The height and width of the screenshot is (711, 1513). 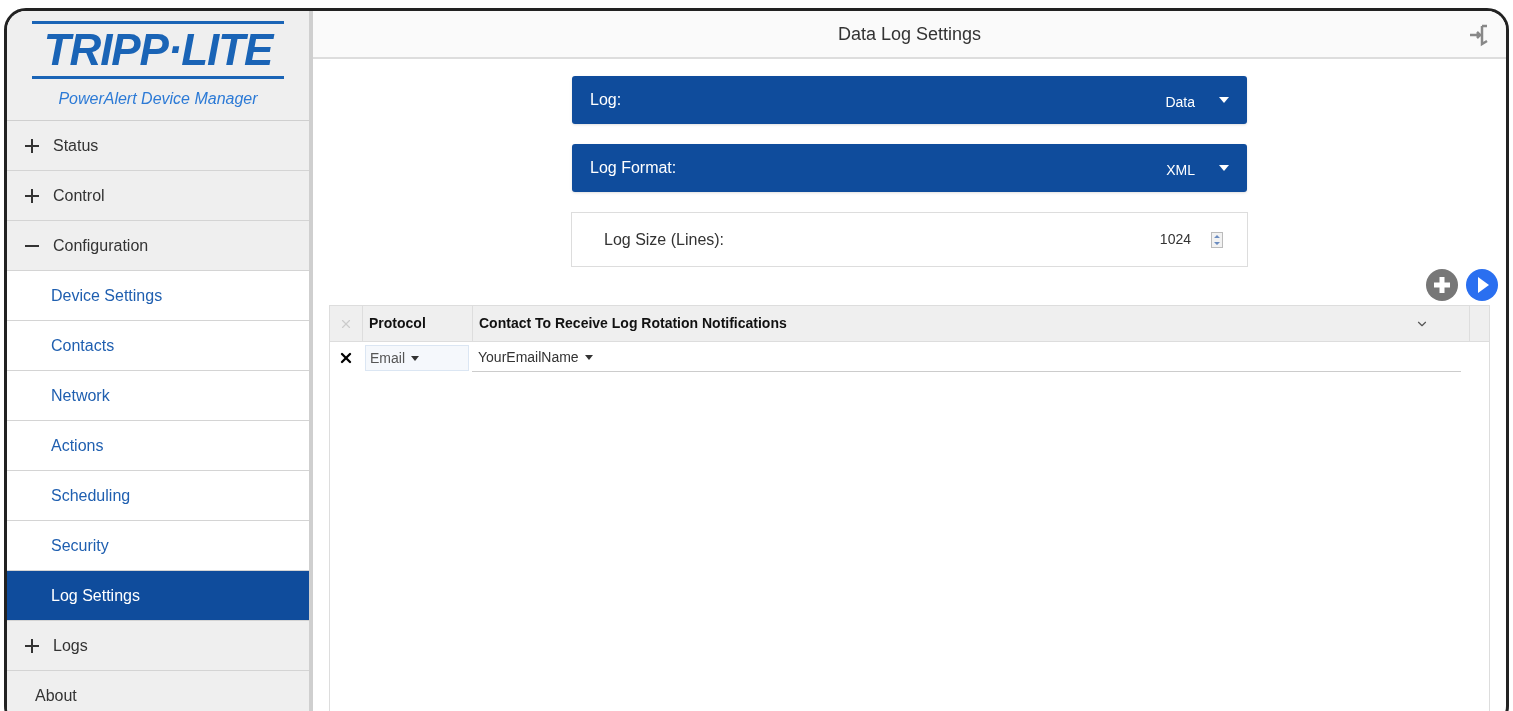 I want to click on sidebar-item: Network, so click(x=158, y=396).